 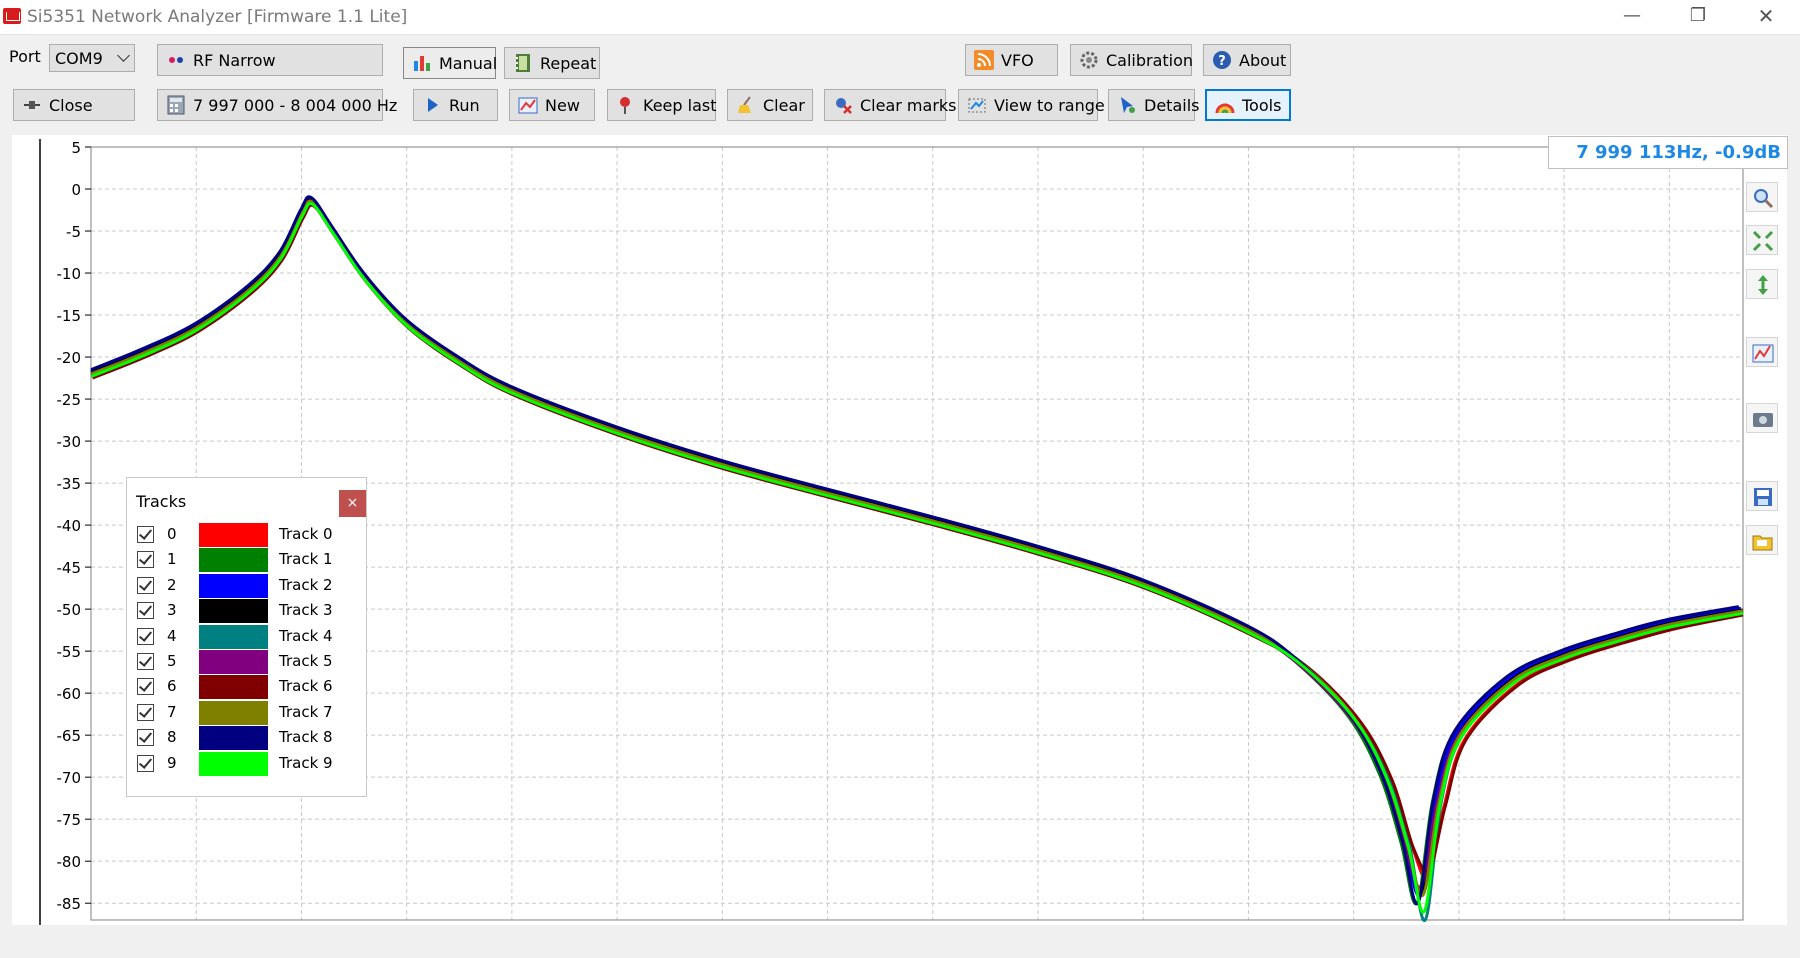 I want to click on track-row: 7 Track 7, so click(x=247, y=713).